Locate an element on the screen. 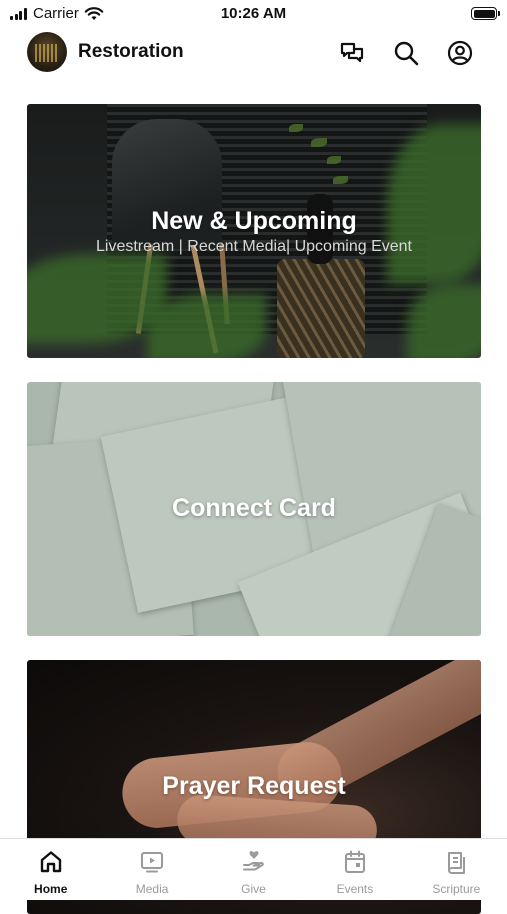  give-icon is located at coordinates (254, 862).